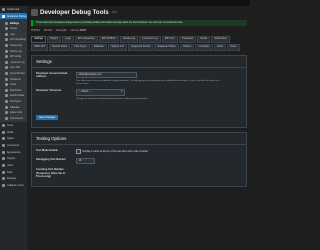 The image size is (320, 250). What do you see at coordinates (166, 47) in the screenshot?
I see `tab-enqueued-styles: Enqueued Styles` at bounding box center [166, 47].